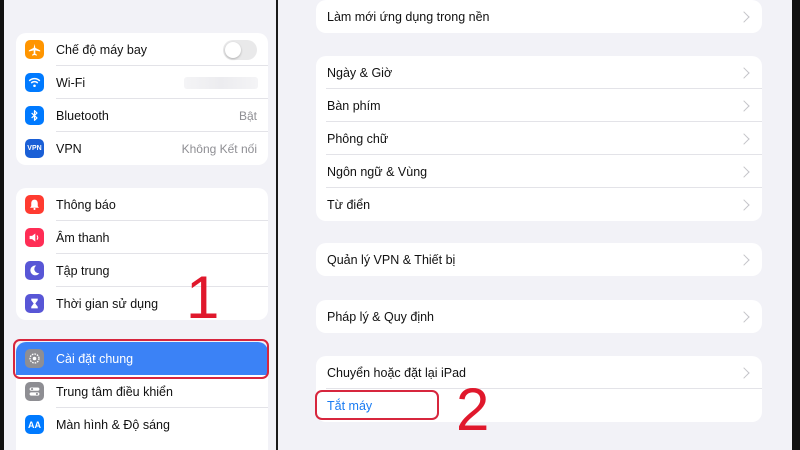 The width and height of the screenshot is (800, 450). I want to click on sidebar-item-vpn: VPN VPN Không Kết nối, so click(142, 148).